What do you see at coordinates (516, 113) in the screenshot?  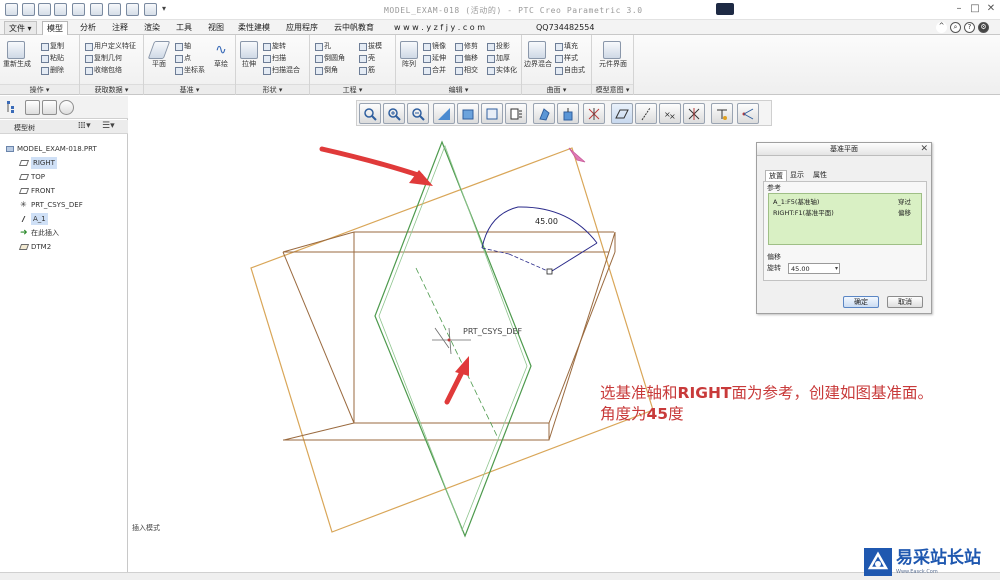 I see `view-manager-button` at bounding box center [516, 113].